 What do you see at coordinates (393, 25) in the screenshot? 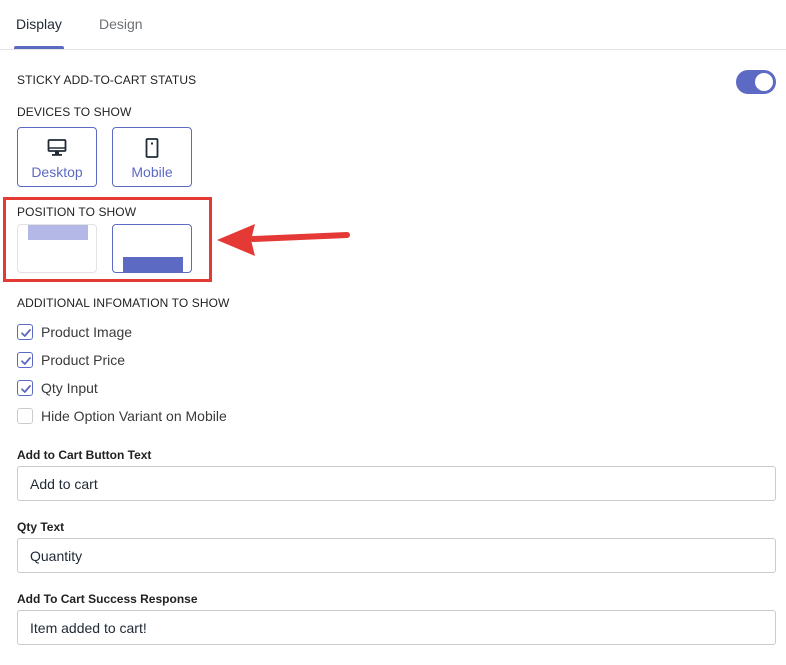
I see `tab-bar: Display Design` at bounding box center [393, 25].